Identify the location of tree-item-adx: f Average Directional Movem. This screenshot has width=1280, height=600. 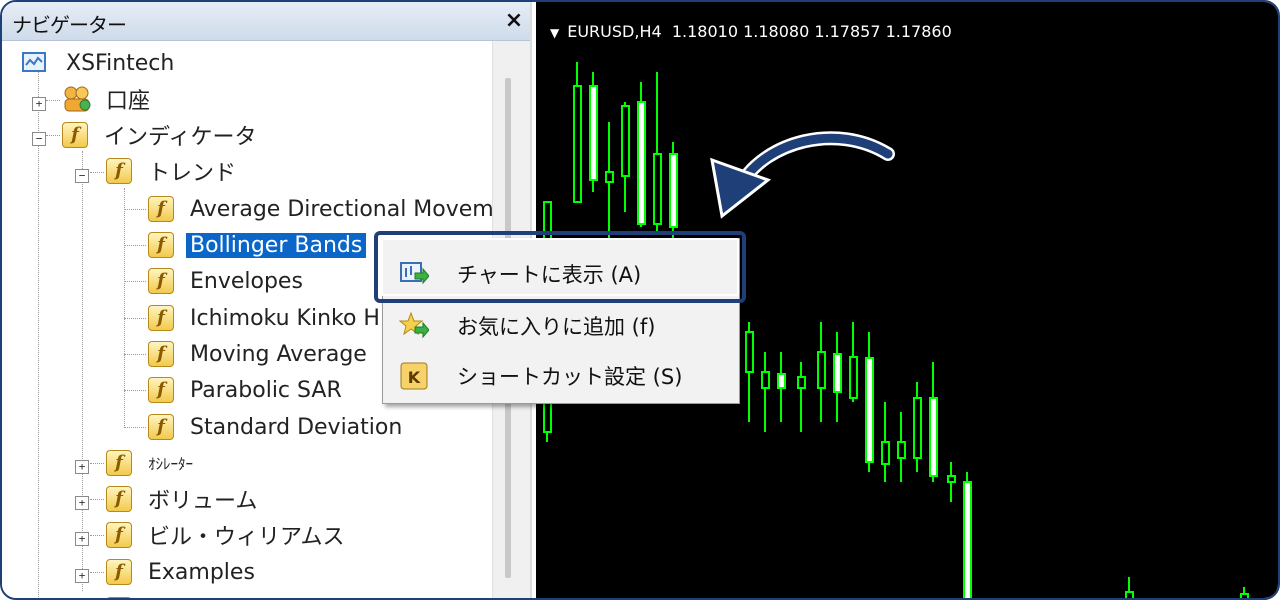
(320, 209).